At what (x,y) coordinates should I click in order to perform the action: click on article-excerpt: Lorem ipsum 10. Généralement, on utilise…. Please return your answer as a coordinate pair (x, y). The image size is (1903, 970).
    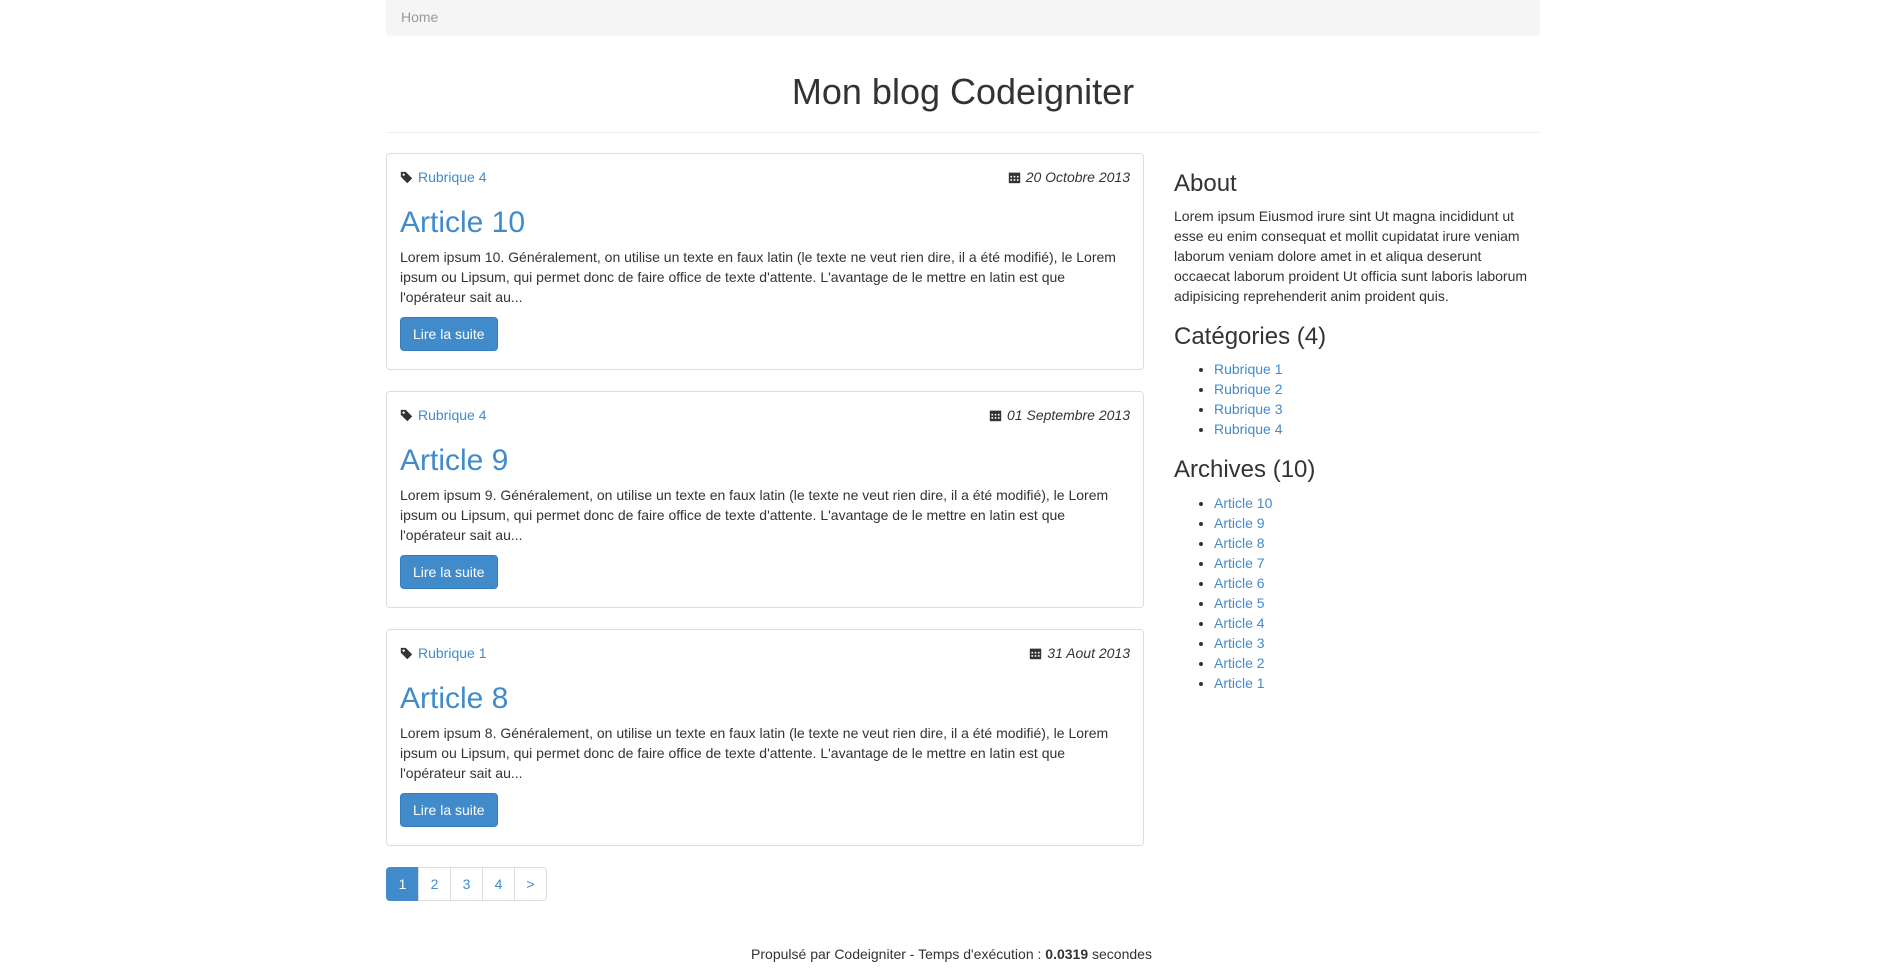
    Looking at the image, I should click on (758, 276).